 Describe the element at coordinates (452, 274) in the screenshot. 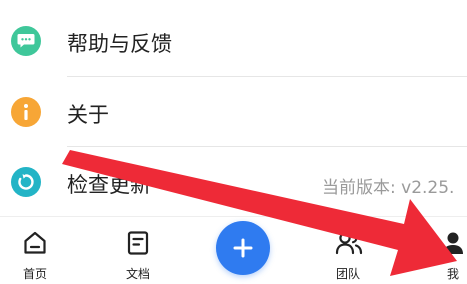

I see `tab-label: 我` at that location.